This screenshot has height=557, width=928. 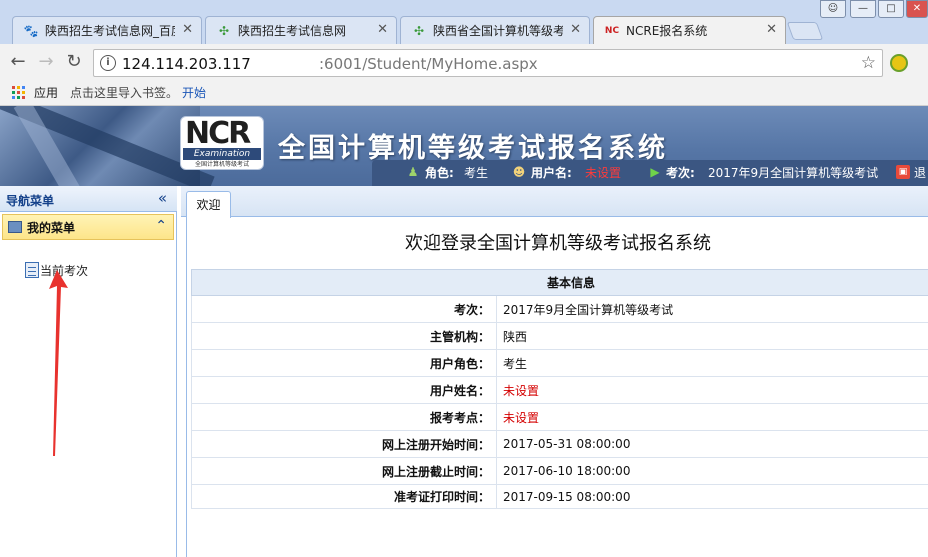 What do you see at coordinates (51, 228) in the screenshot?
I see `my-menu-title: 我的菜单` at bounding box center [51, 228].